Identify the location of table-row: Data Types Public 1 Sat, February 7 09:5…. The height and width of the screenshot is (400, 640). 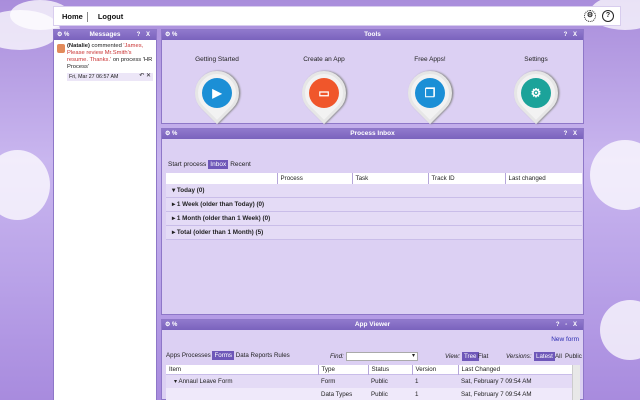
(370, 393).